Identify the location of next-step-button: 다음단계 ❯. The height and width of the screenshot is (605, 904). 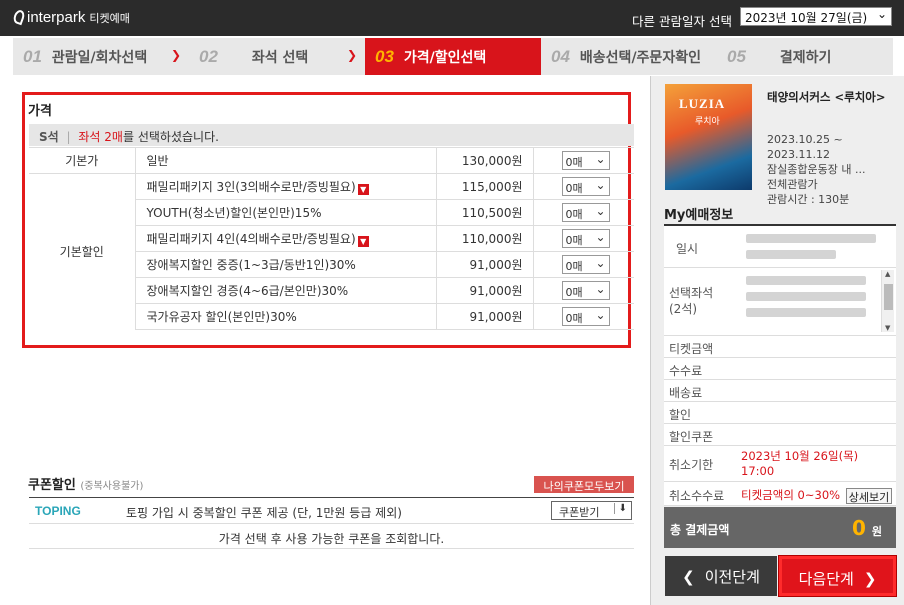
(837, 576).